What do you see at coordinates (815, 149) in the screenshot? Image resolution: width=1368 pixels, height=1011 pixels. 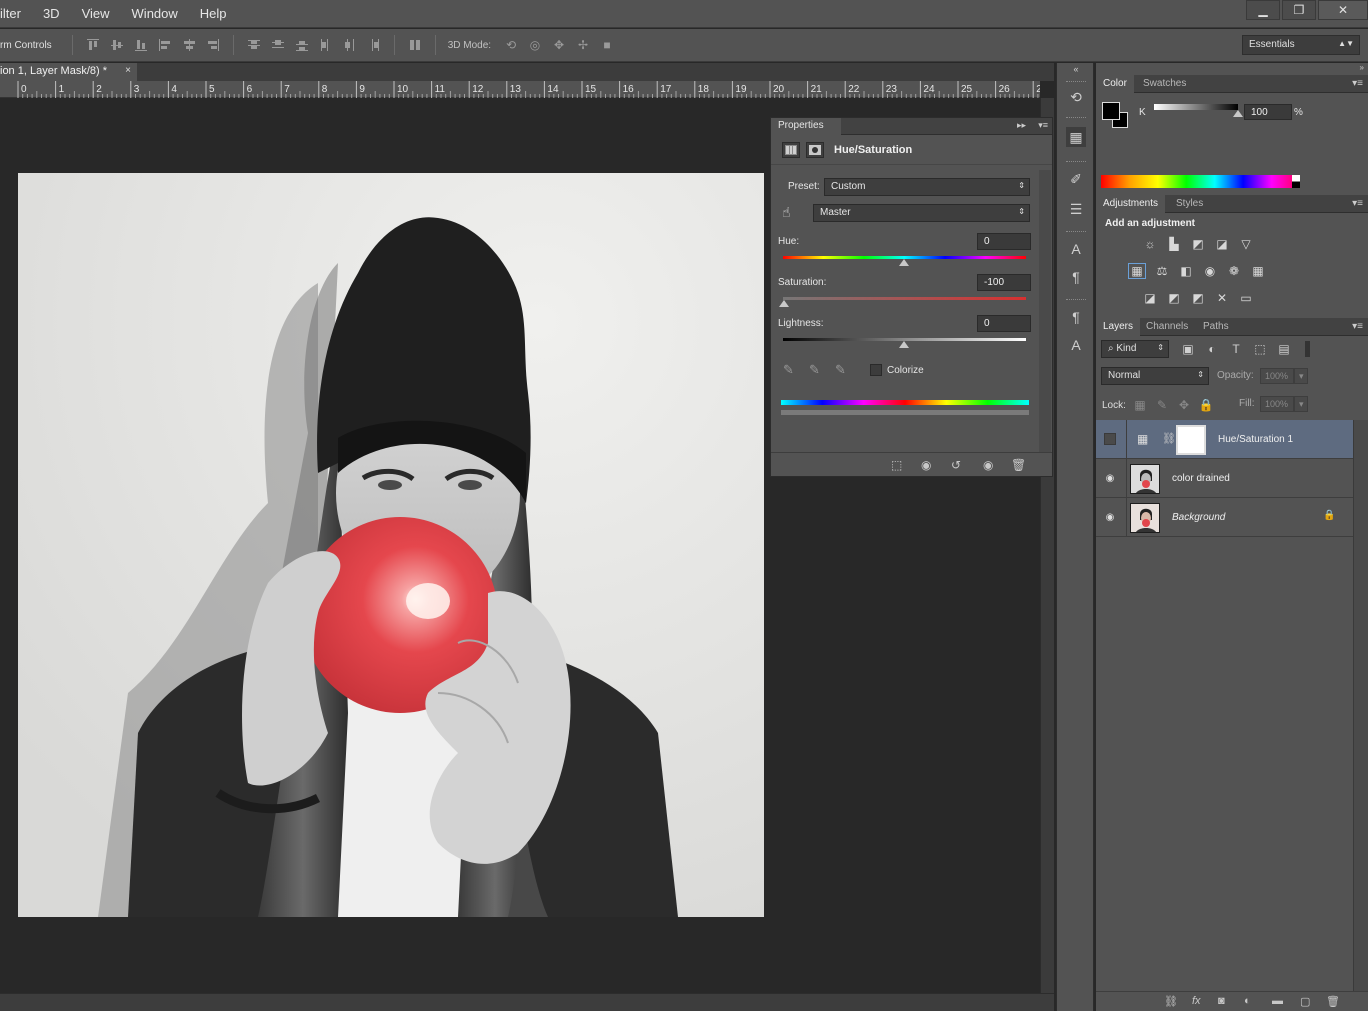 I see `layer-mask-icon` at bounding box center [815, 149].